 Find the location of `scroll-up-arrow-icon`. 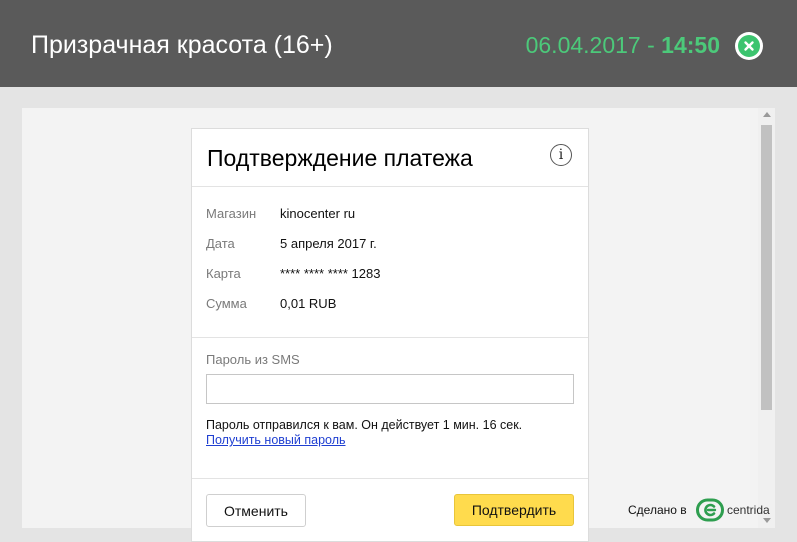

scroll-up-arrow-icon is located at coordinates (767, 114).